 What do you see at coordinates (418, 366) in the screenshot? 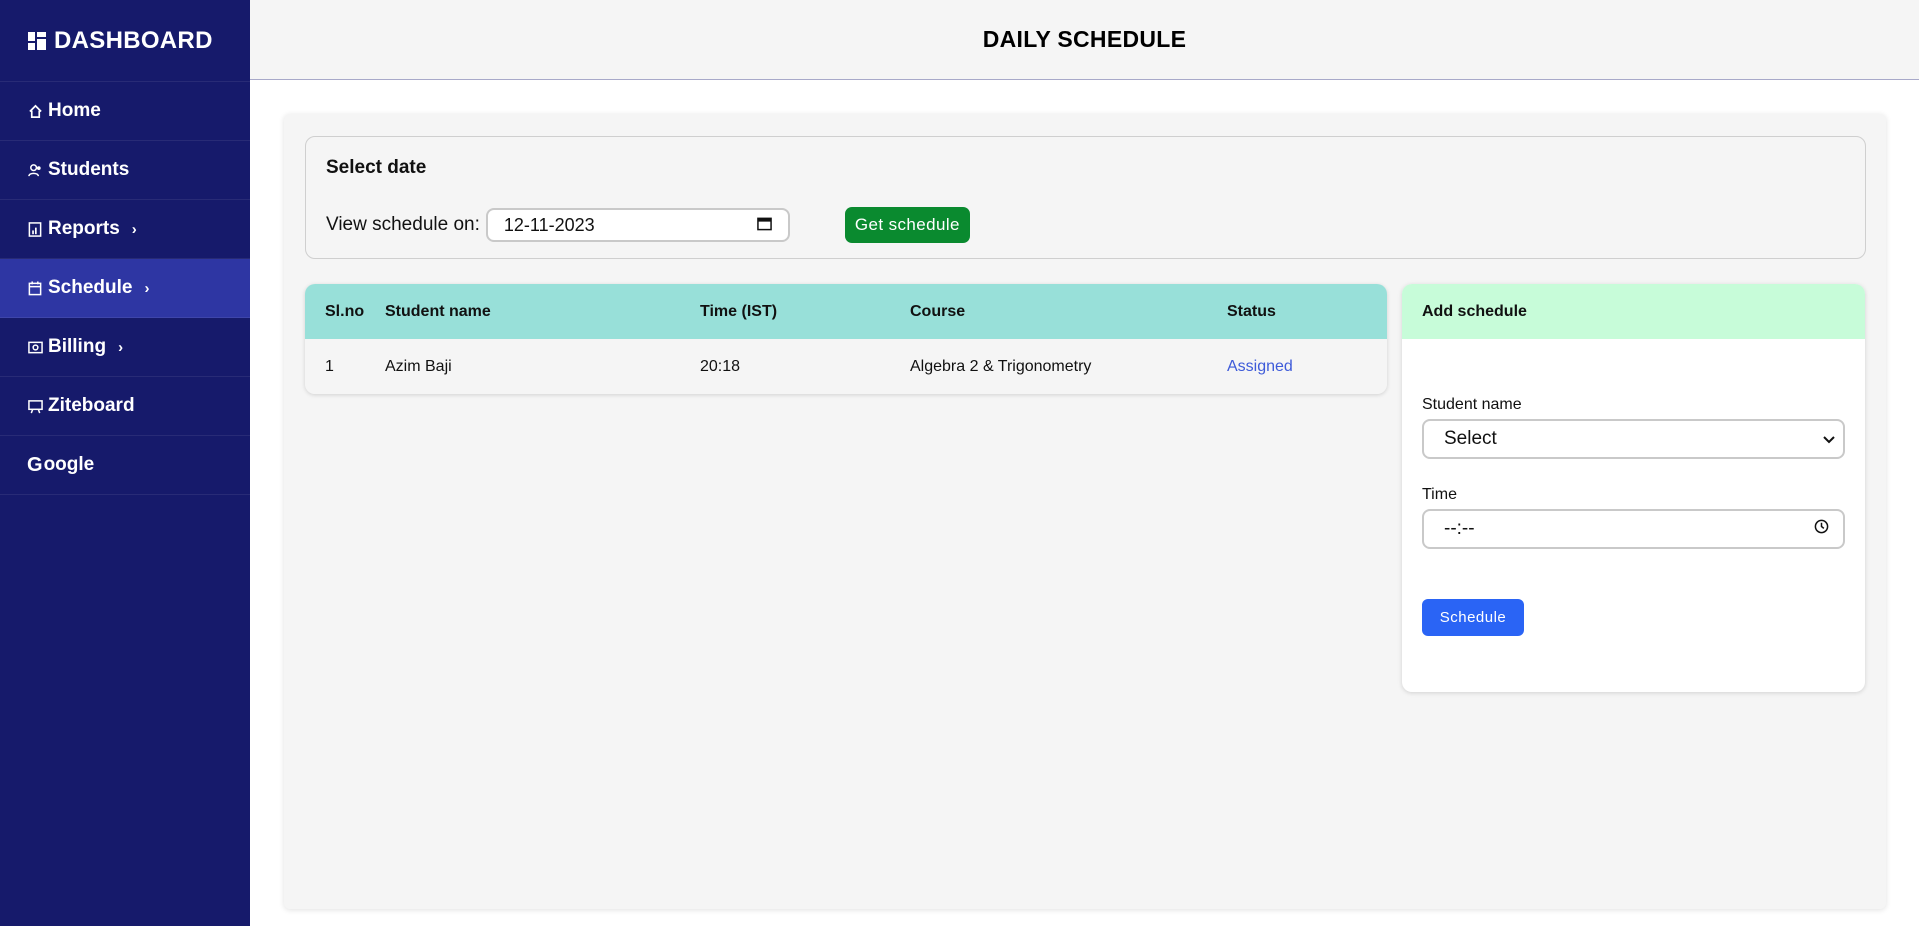
I see `cell-student-name: Azim Baji` at bounding box center [418, 366].